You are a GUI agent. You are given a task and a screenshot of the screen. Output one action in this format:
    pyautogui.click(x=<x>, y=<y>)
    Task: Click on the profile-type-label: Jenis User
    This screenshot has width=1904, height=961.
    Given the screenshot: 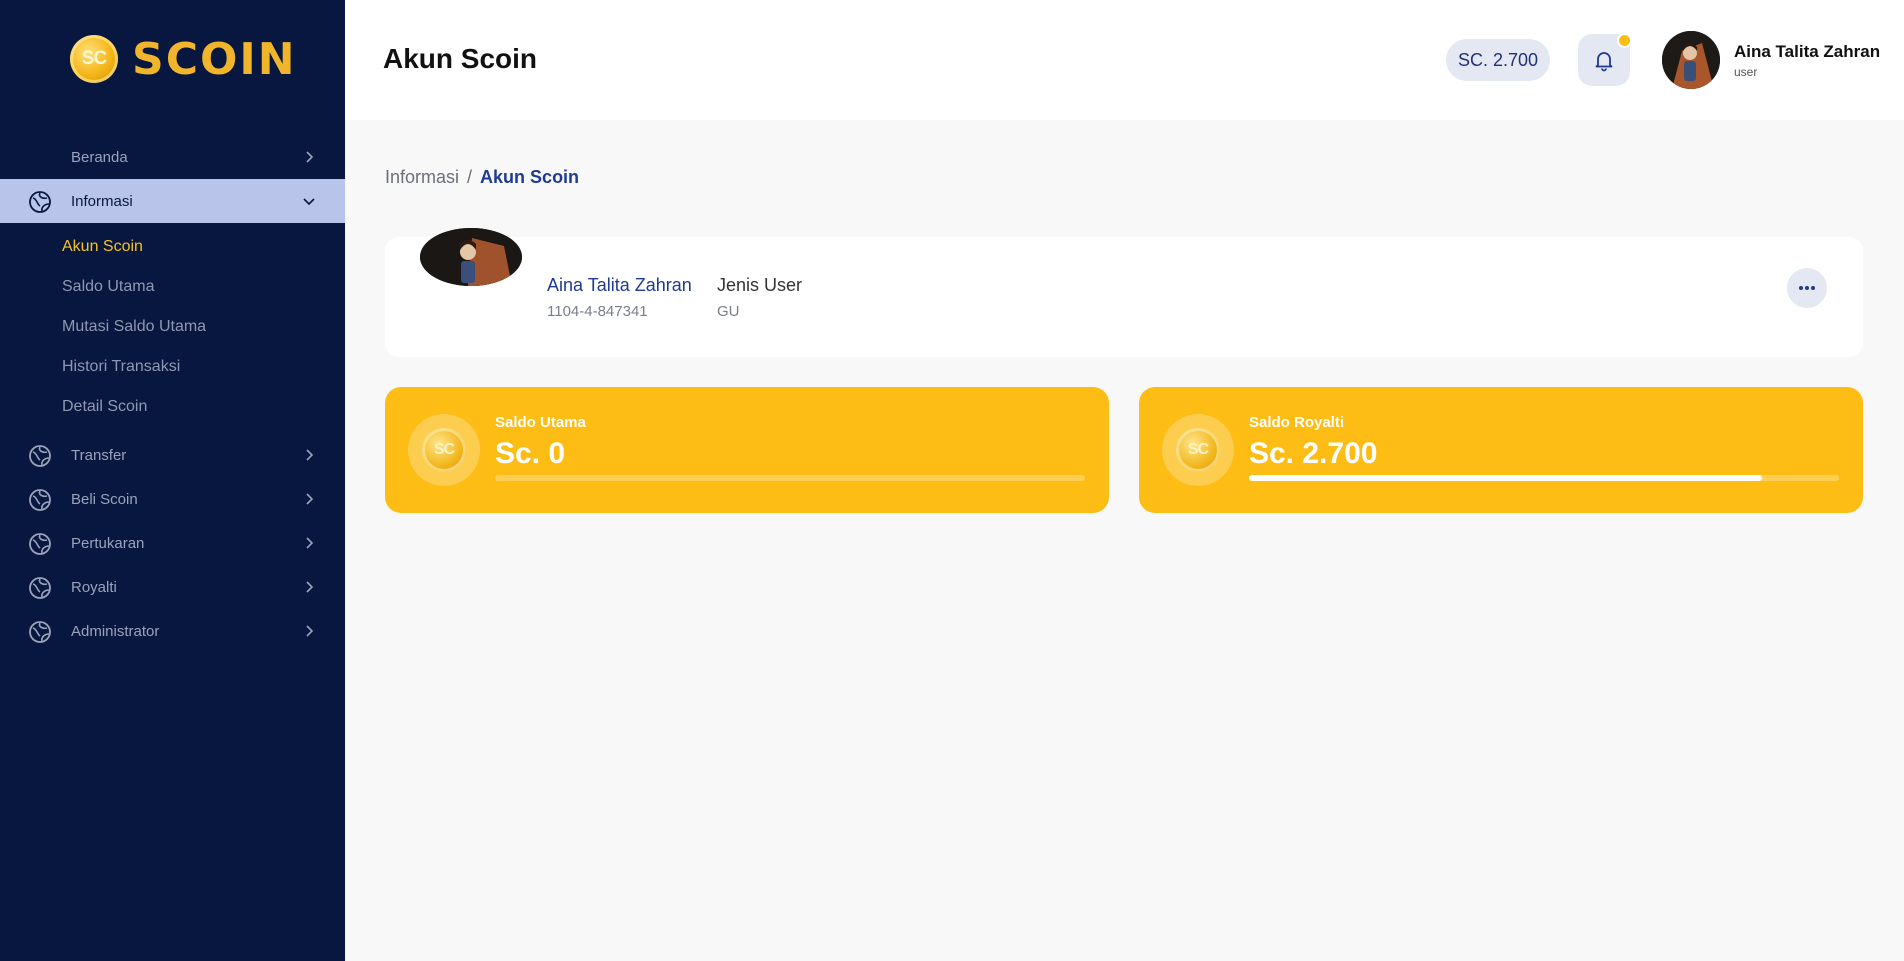 What is the action you would take?
    pyautogui.click(x=760, y=285)
    